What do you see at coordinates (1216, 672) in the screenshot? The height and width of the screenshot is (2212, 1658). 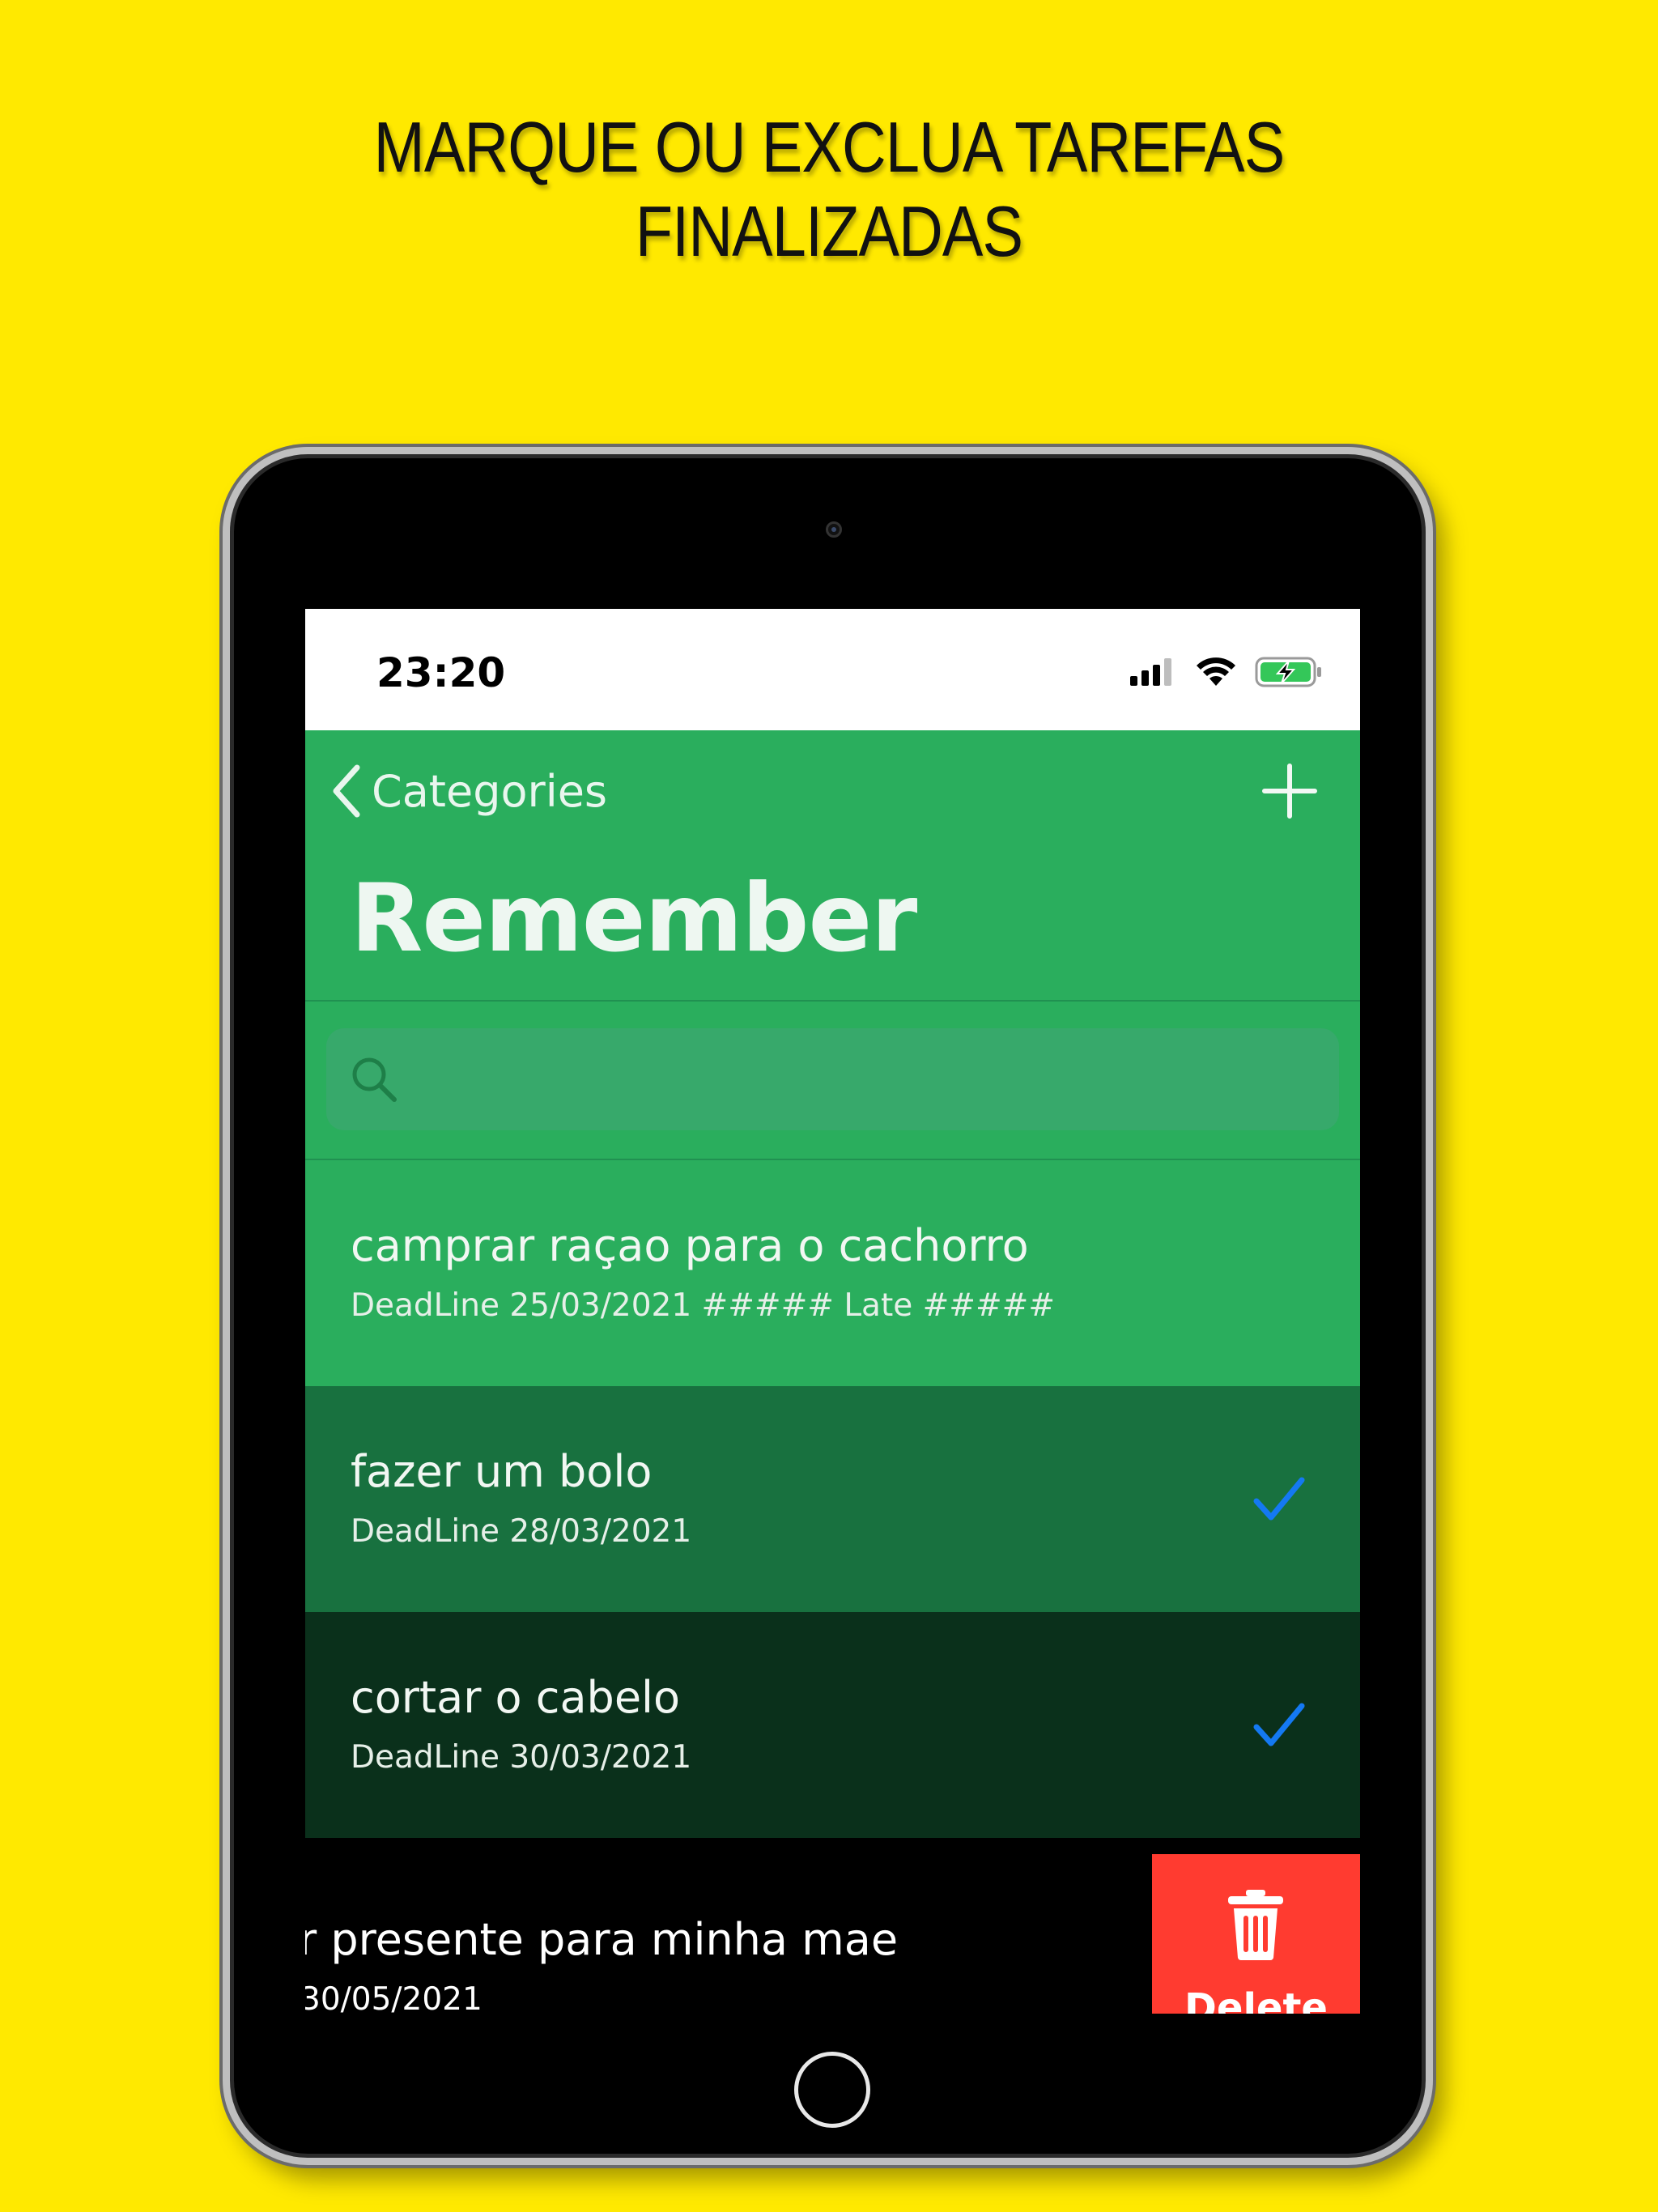 I see `wifi-icon` at bounding box center [1216, 672].